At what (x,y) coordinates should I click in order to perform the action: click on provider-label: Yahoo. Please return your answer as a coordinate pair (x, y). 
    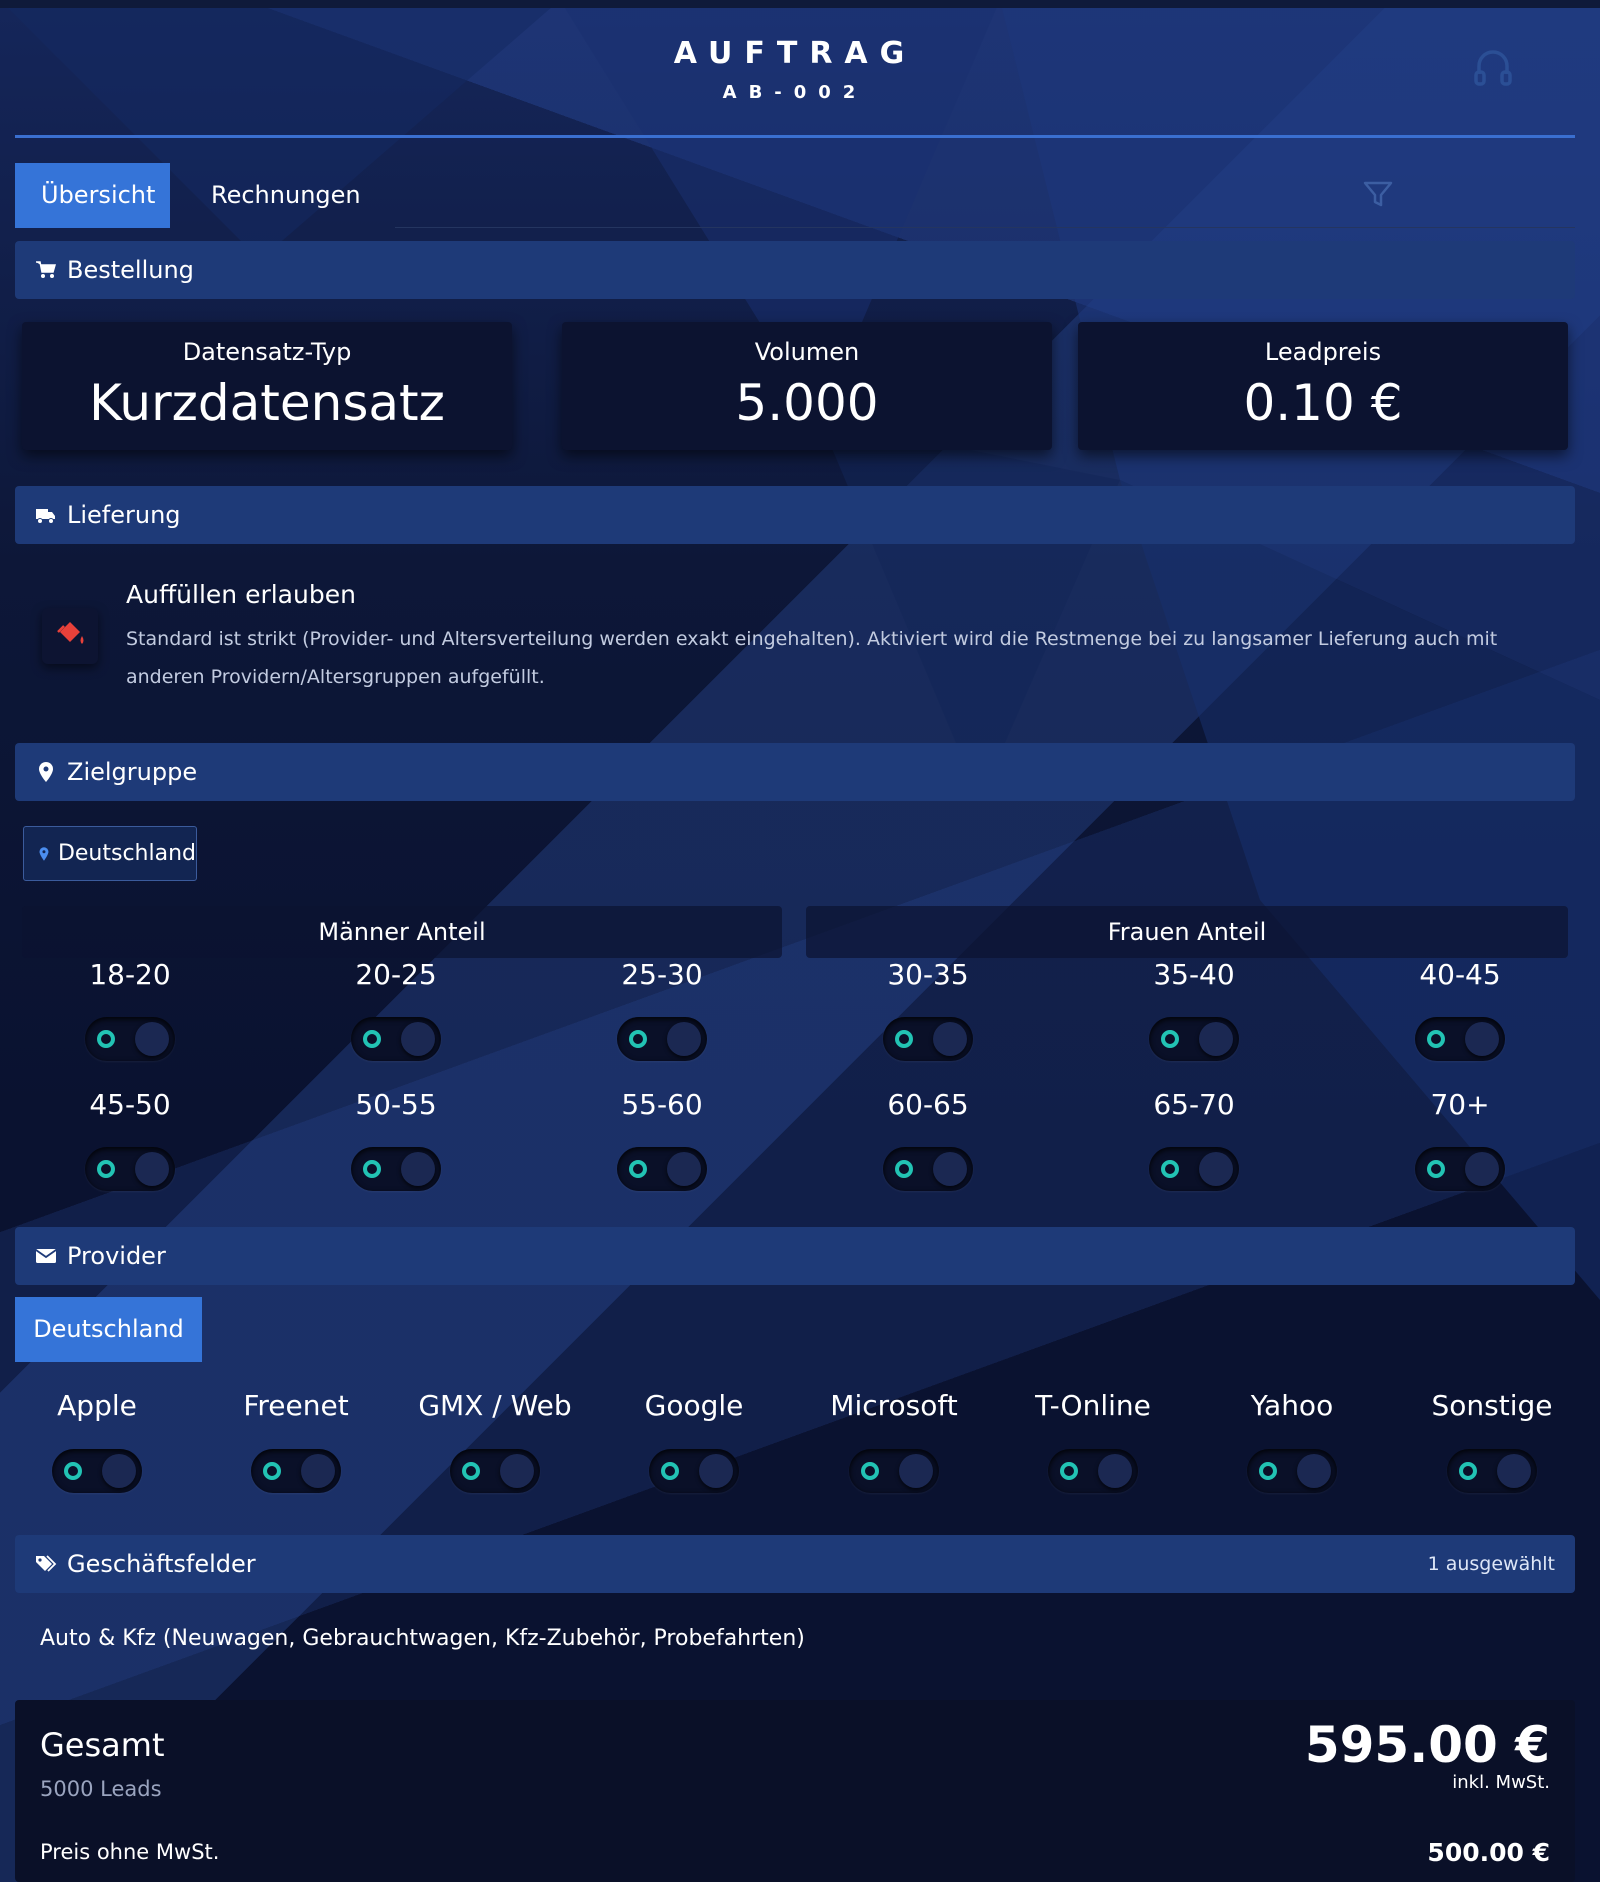
    Looking at the image, I should click on (1292, 1405).